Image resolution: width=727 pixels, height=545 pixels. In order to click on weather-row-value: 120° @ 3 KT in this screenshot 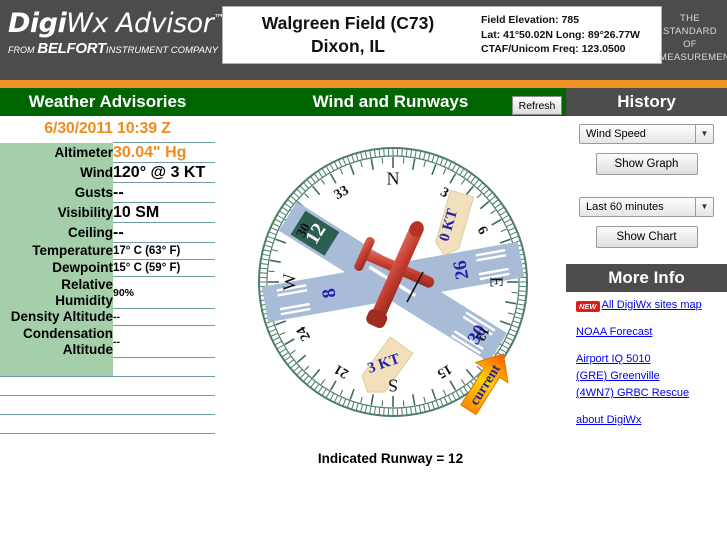, I will do `click(164, 172)`.